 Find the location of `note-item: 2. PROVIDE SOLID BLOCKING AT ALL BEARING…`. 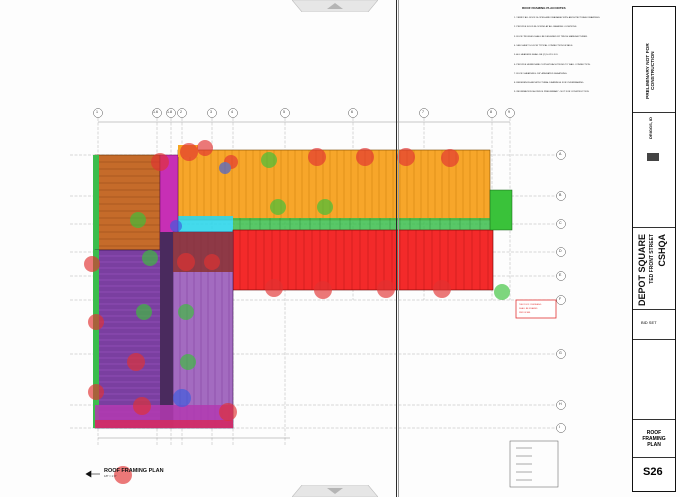

note-item: 2. PROVIDE SOLID BLOCKING AT ALL BEARING… is located at coordinates (545, 27).